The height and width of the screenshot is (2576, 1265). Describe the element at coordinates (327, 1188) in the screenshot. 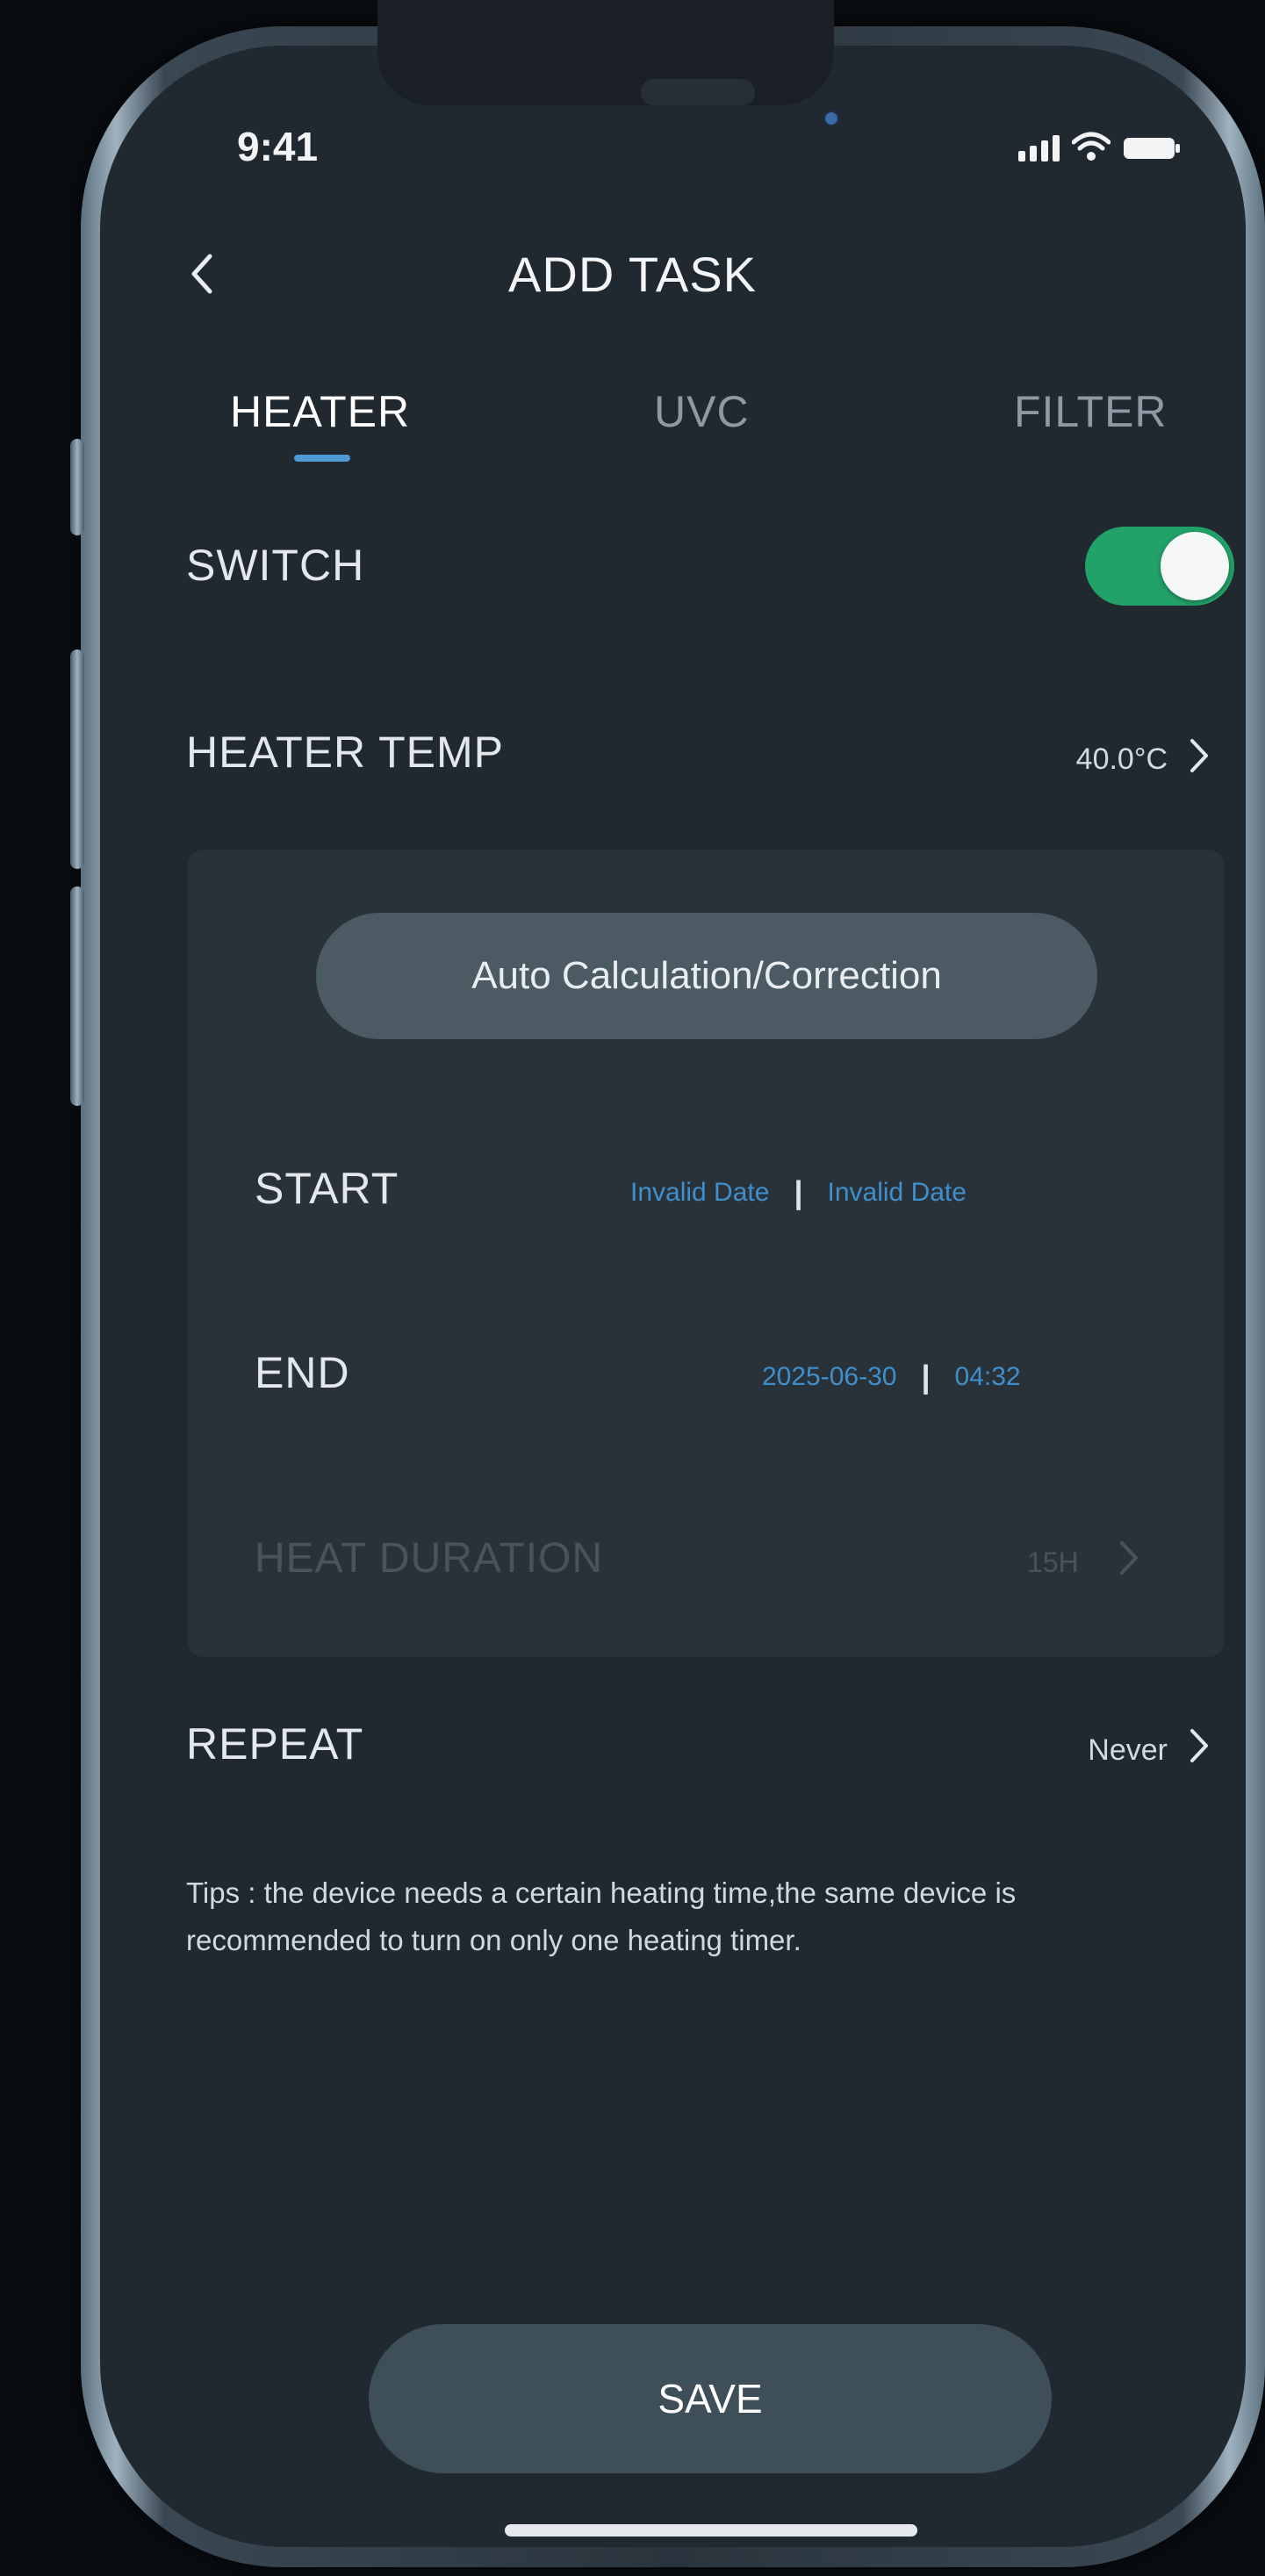

I see `start-label: START` at that location.